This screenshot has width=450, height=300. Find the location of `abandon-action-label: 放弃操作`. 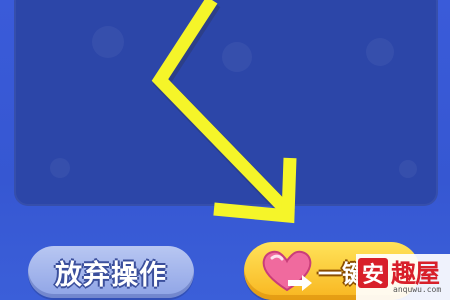

abandon-action-label: 放弃操作 is located at coordinates (111, 275).